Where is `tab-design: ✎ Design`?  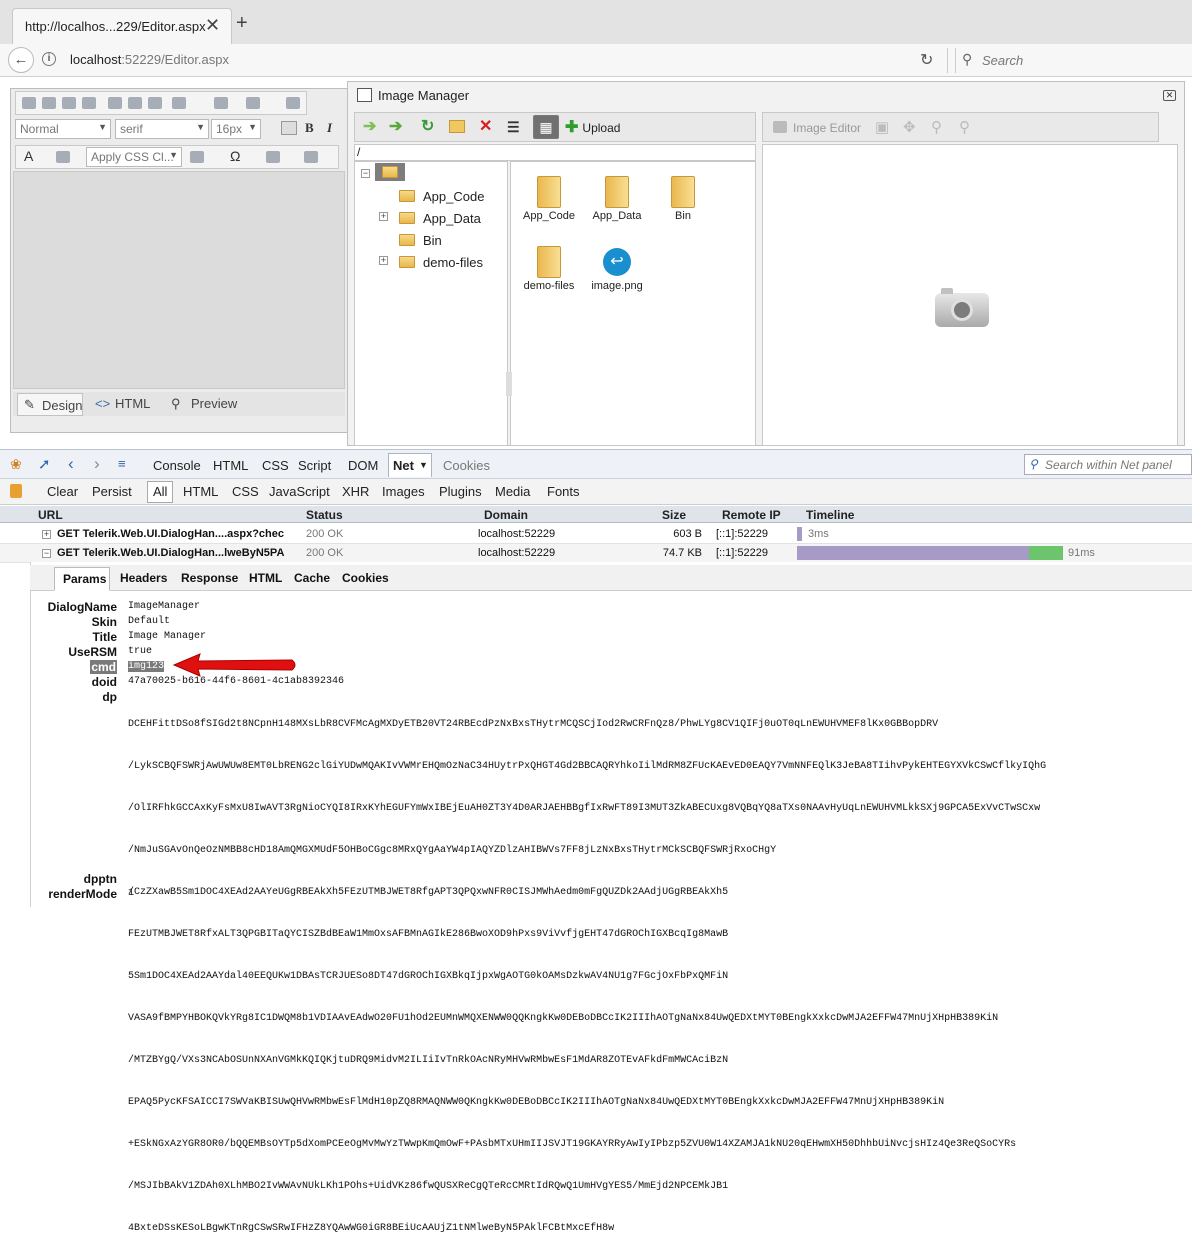 tab-design: ✎ Design is located at coordinates (50, 404).